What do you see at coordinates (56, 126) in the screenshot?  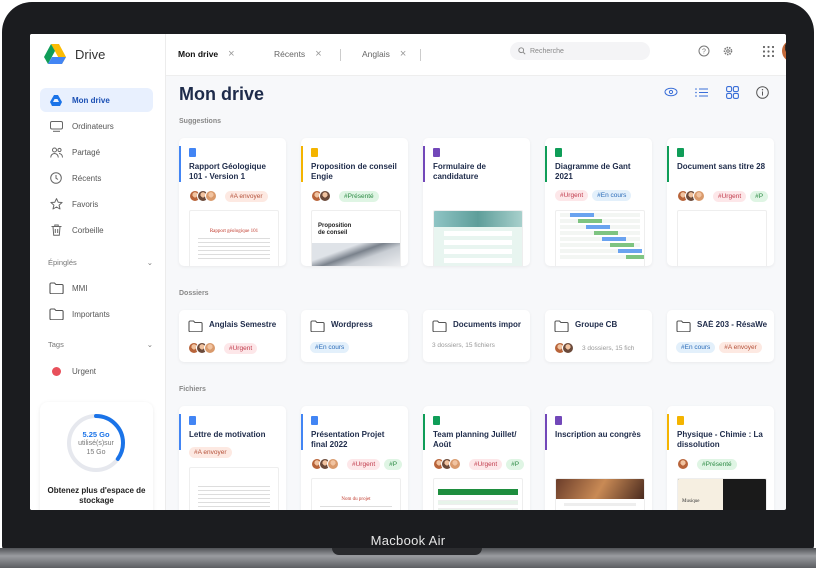 I see `computer-icon` at bounding box center [56, 126].